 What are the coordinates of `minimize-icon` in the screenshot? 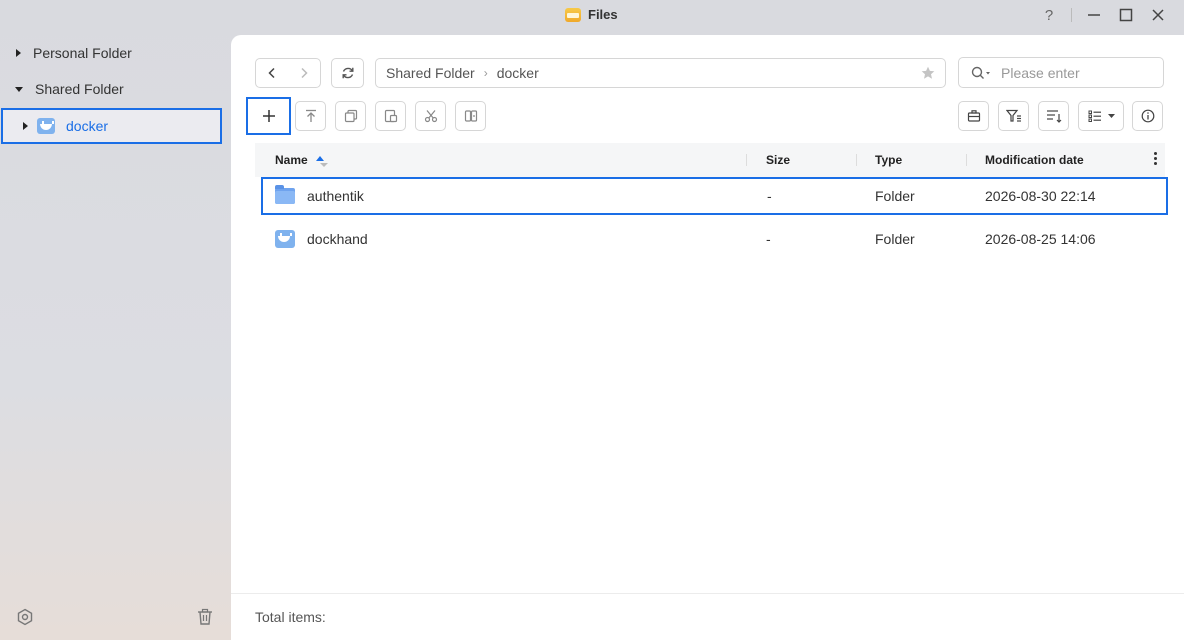 It's located at (1094, 15).